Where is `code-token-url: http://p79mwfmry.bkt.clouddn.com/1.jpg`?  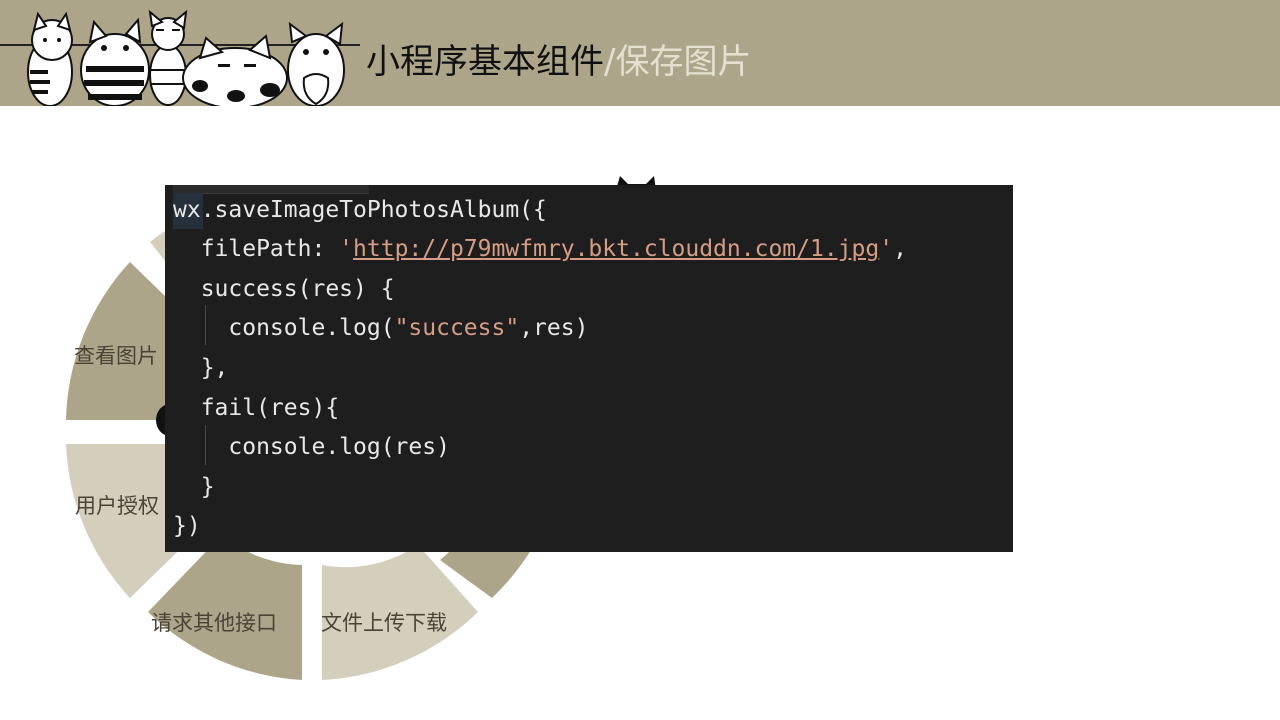
code-token-url: http://p79mwfmry.bkt.clouddn.com/1.jpg is located at coordinates (616, 249).